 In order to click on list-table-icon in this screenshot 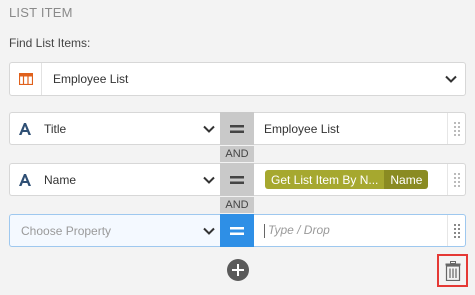, I will do `click(26, 79)`.